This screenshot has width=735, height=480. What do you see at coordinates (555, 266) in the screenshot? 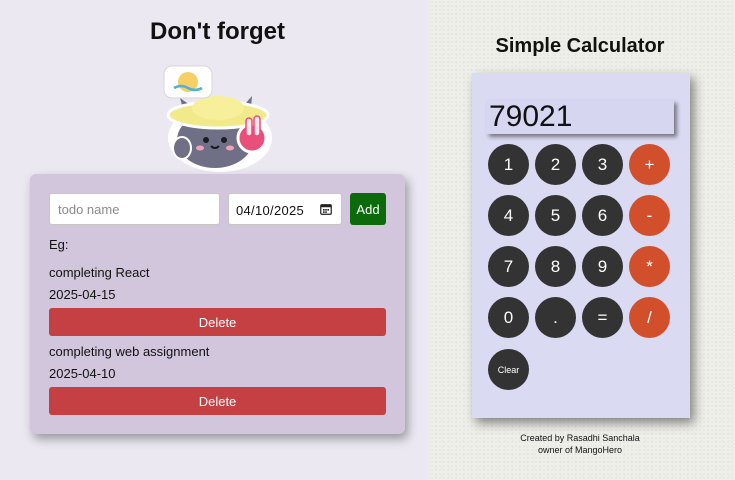
I see `key-8: 8` at bounding box center [555, 266].